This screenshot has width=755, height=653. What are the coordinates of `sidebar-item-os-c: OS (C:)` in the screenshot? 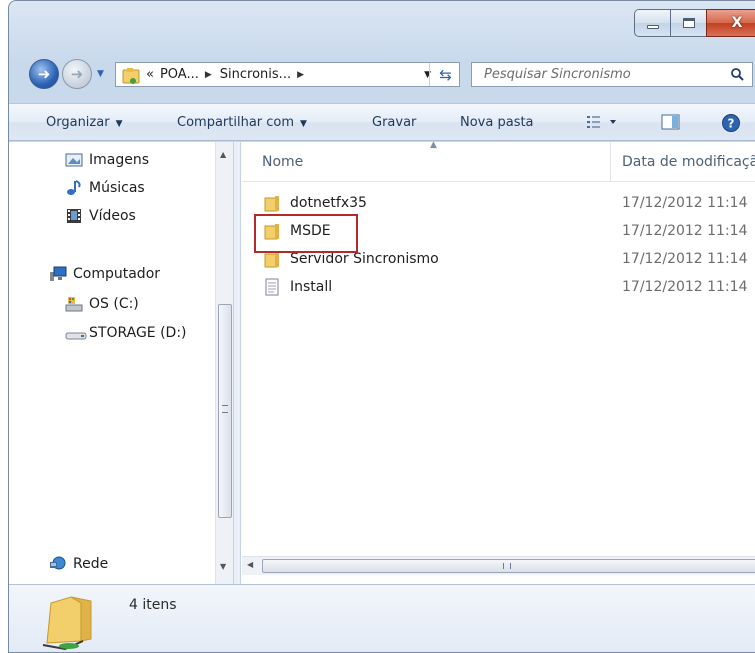 It's located at (102, 304).